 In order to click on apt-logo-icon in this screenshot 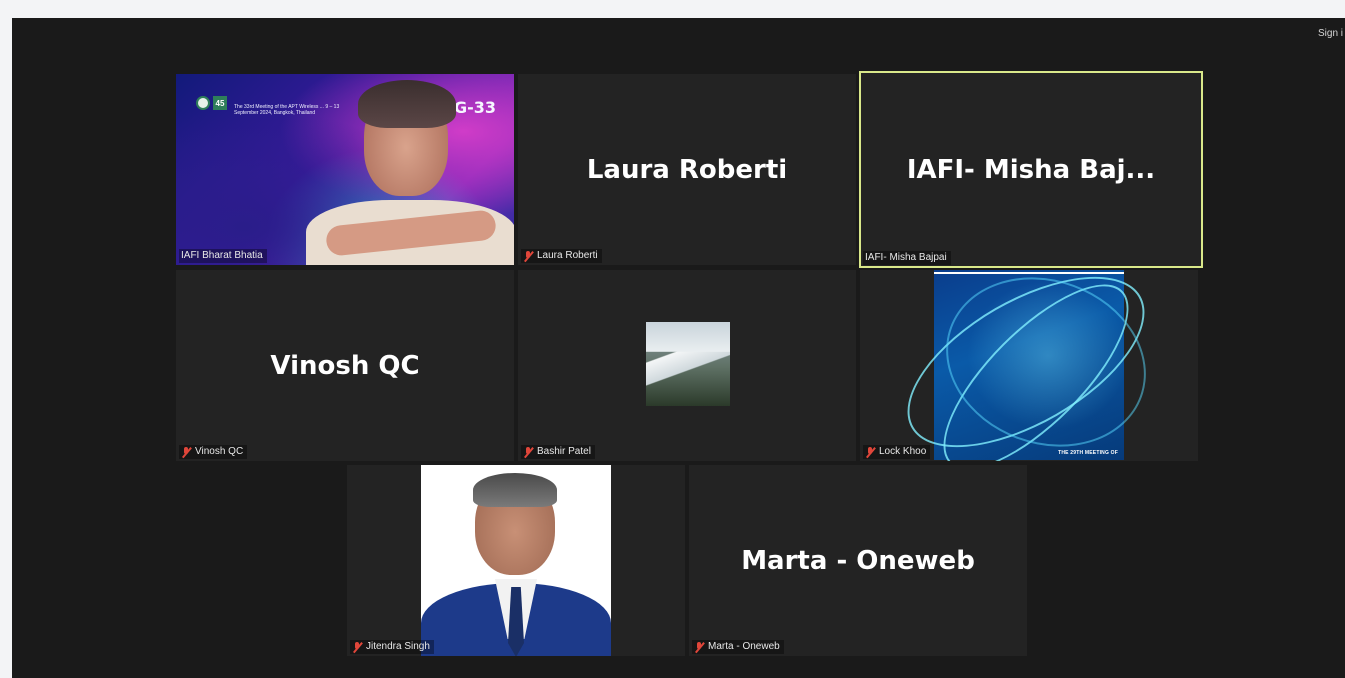, I will do `click(203, 103)`.